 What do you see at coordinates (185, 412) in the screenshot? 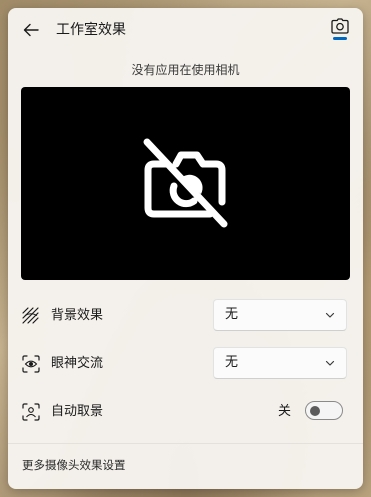
I see `auto-framing-row: 自动取景 关` at bounding box center [185, 412].